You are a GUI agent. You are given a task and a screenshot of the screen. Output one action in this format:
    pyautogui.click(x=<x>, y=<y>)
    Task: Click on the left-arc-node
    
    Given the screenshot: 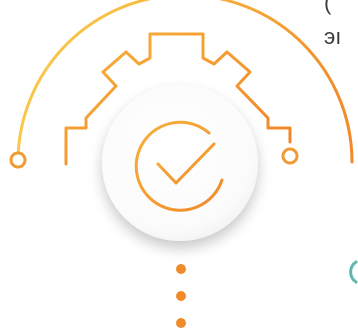 What is the action you would take?
    pyautogui.click(x=18, y=160)
    